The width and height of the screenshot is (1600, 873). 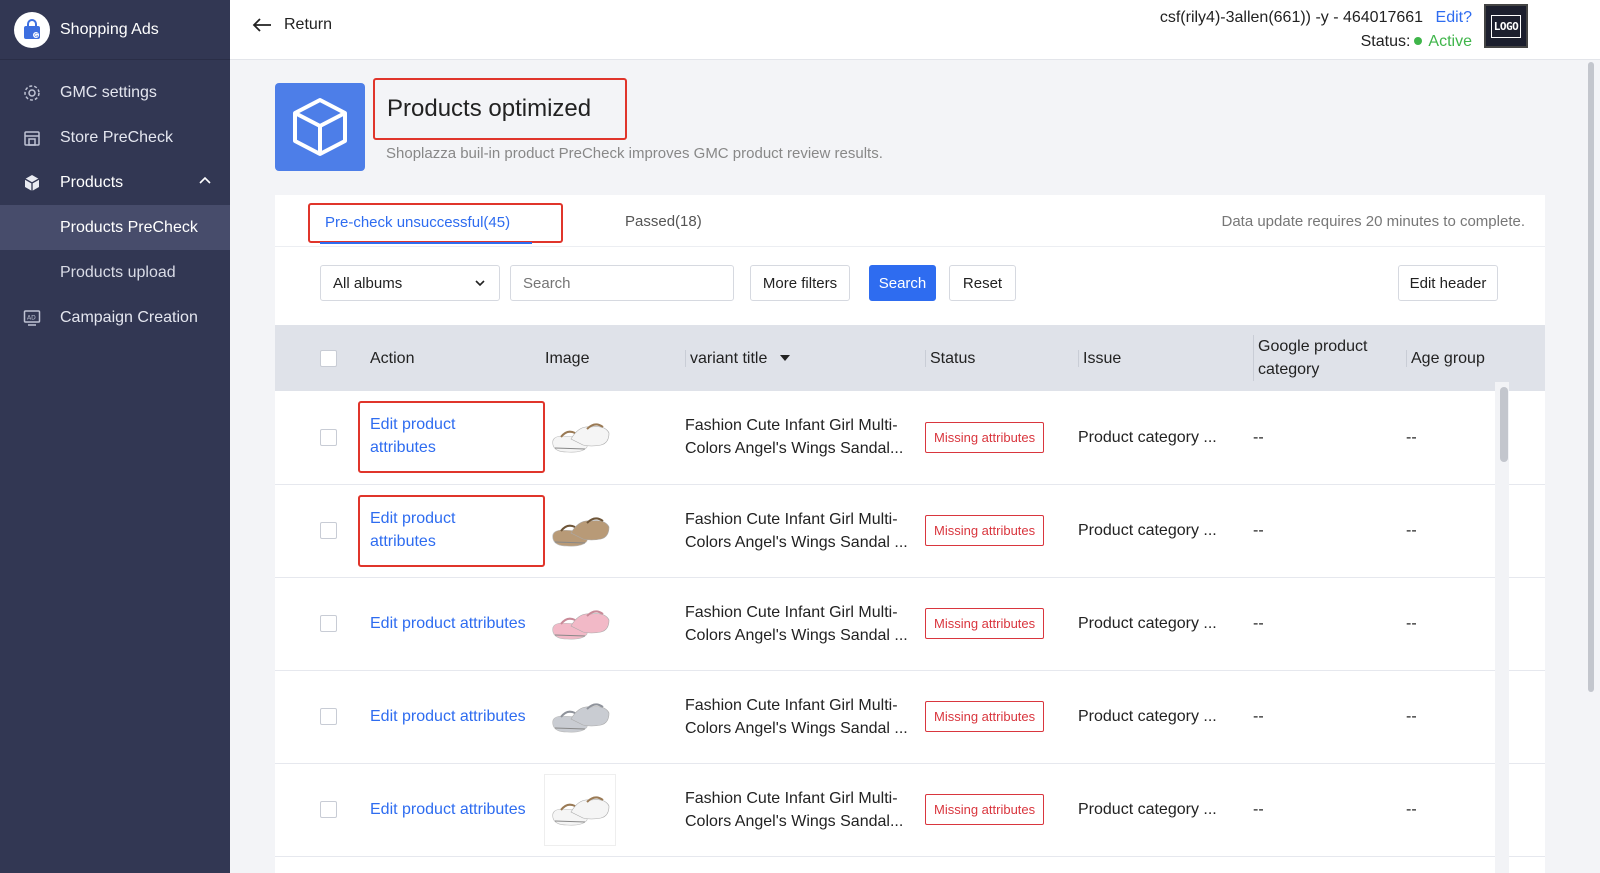 What do you see at coordinates (1291, 17) in the screenshot?
I see `account-id: csf(rily4)-3allen(661)) -y - 464017661` at bounding box center [1291, 17].